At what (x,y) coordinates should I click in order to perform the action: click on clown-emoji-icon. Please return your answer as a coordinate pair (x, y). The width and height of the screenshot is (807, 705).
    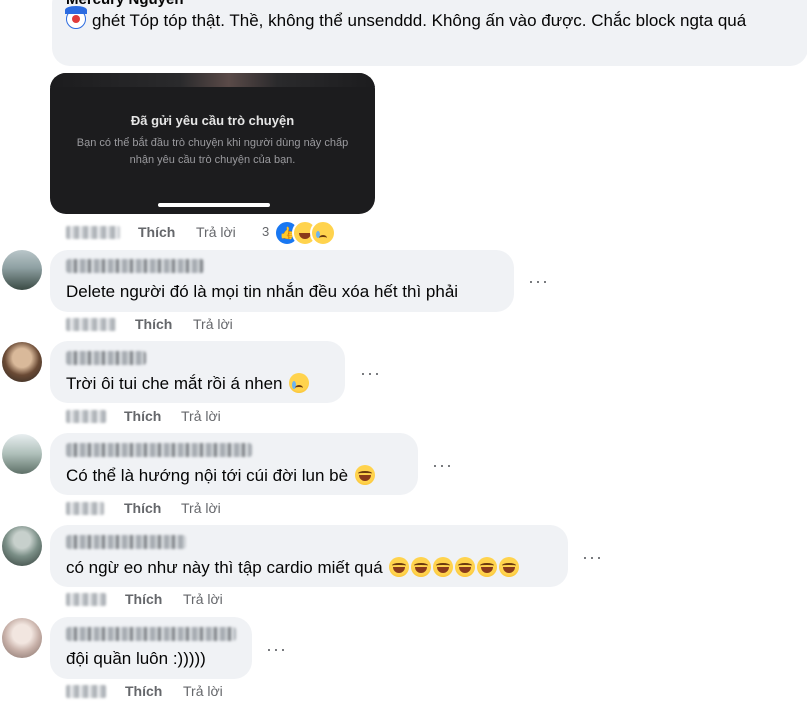
    Looking at the image, I should click on (76, 17).